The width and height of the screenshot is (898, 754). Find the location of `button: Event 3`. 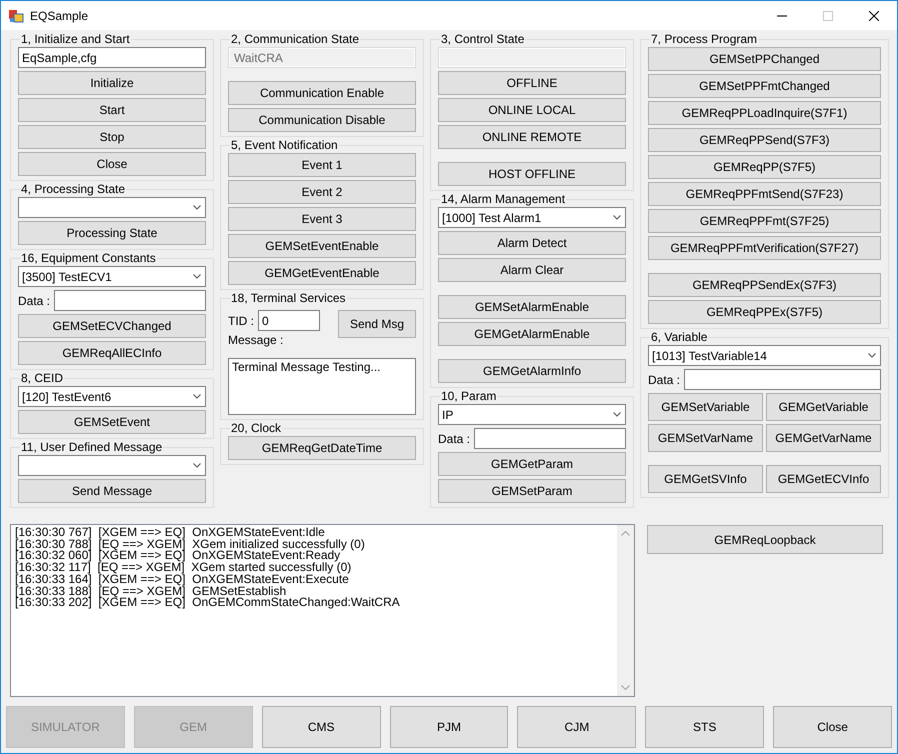

button: Event 3 is located at coordinates (322, 219).